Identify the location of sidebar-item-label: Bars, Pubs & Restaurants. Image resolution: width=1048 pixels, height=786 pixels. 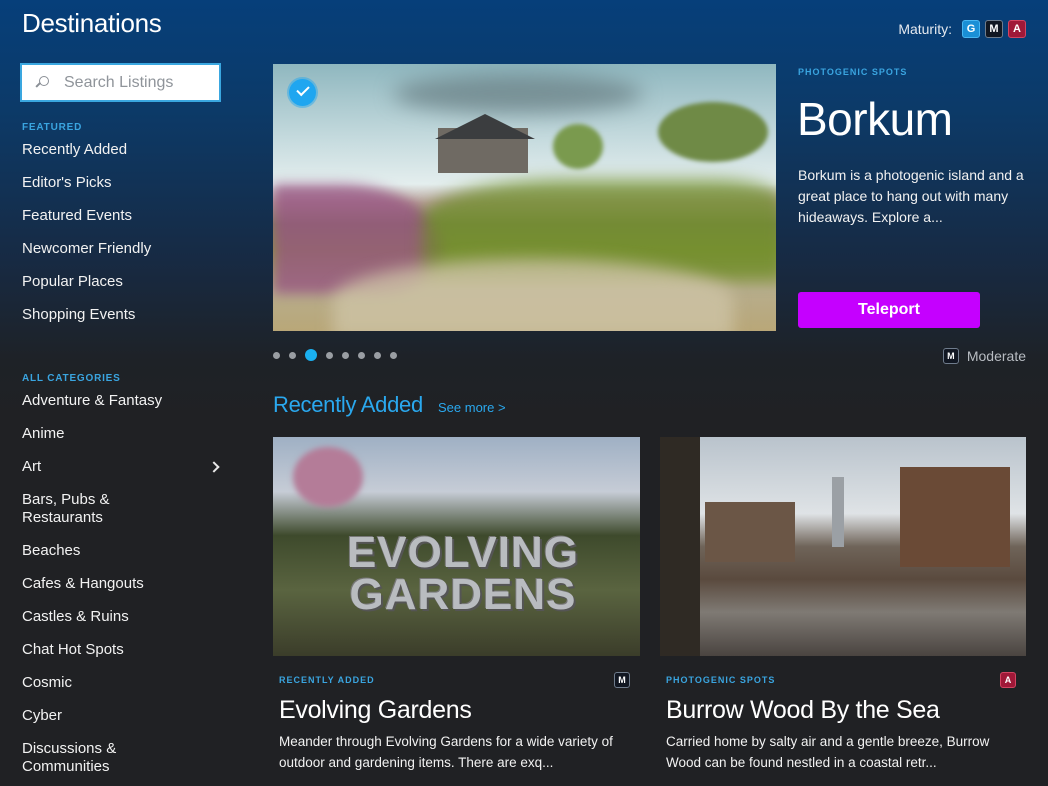
(66, 508).